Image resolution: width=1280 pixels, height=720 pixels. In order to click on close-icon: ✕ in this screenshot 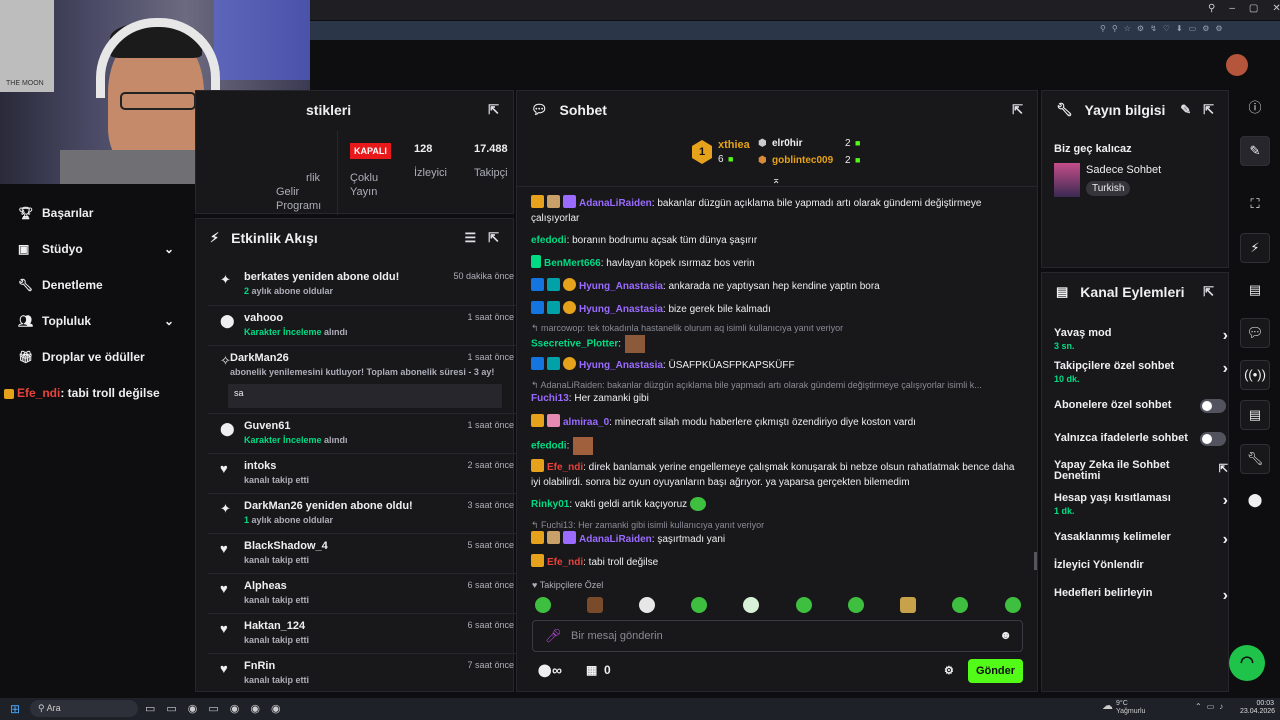, I will do `click(1276, 10)`.